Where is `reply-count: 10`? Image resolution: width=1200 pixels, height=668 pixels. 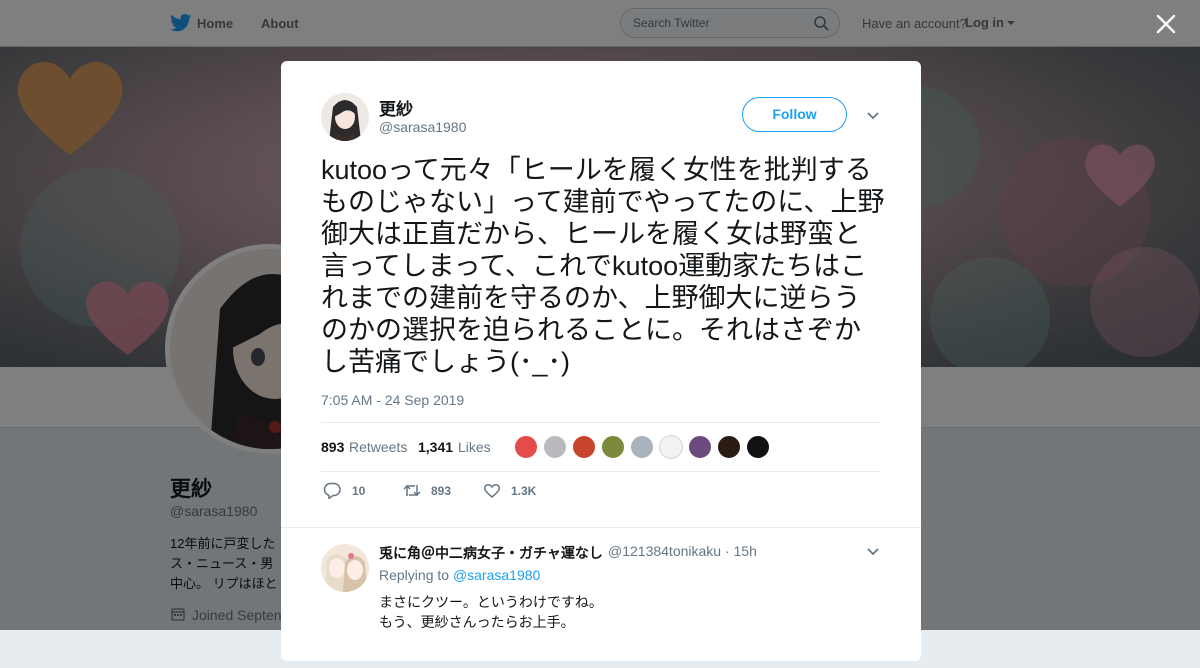 reply-count: 10 is located at coordinates (358, 491).